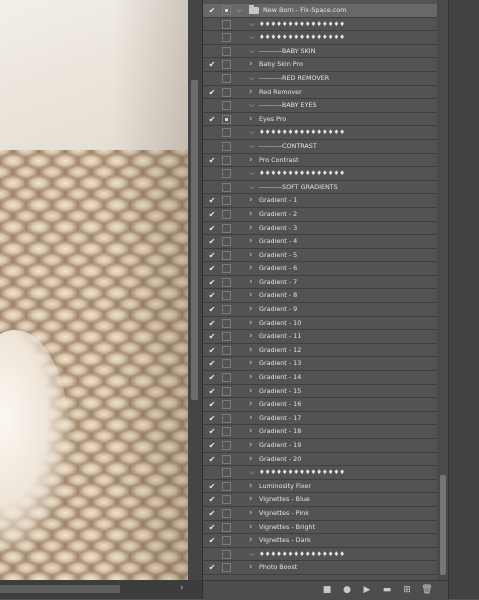 Image resolution: width=479 pixels, height=600 pixels. Describe the element at coordinates (320, 120) in the screenshot. I see `layer-row: ✔ › Eyes Pro` at that location.